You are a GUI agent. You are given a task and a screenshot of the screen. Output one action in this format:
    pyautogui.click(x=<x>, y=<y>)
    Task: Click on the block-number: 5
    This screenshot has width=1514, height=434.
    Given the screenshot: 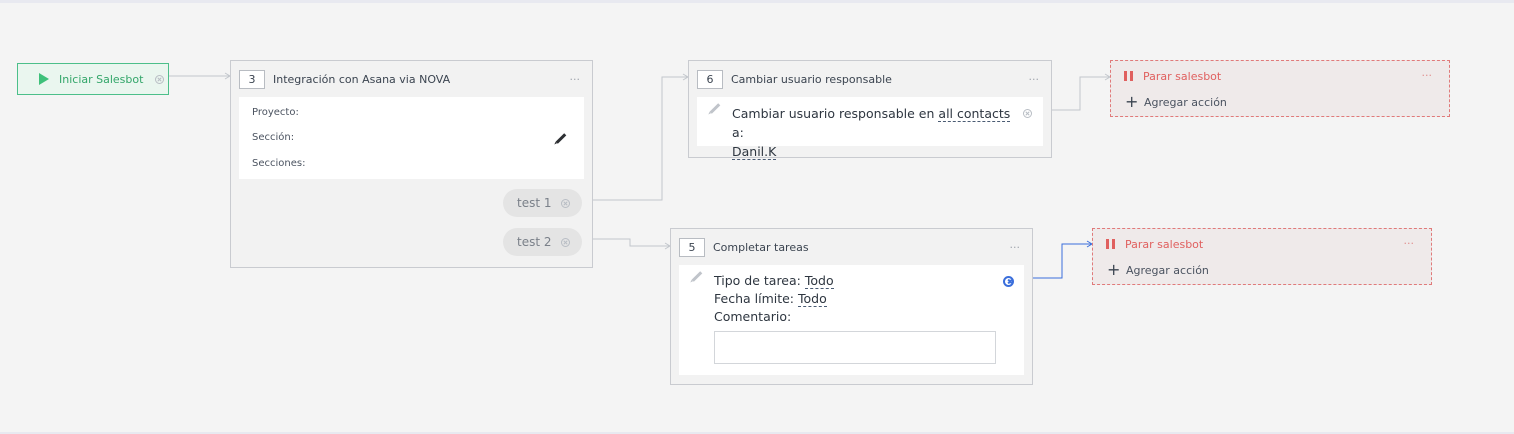 What is the action you would take?
    pyautogui.click(x=692, y=247)
    